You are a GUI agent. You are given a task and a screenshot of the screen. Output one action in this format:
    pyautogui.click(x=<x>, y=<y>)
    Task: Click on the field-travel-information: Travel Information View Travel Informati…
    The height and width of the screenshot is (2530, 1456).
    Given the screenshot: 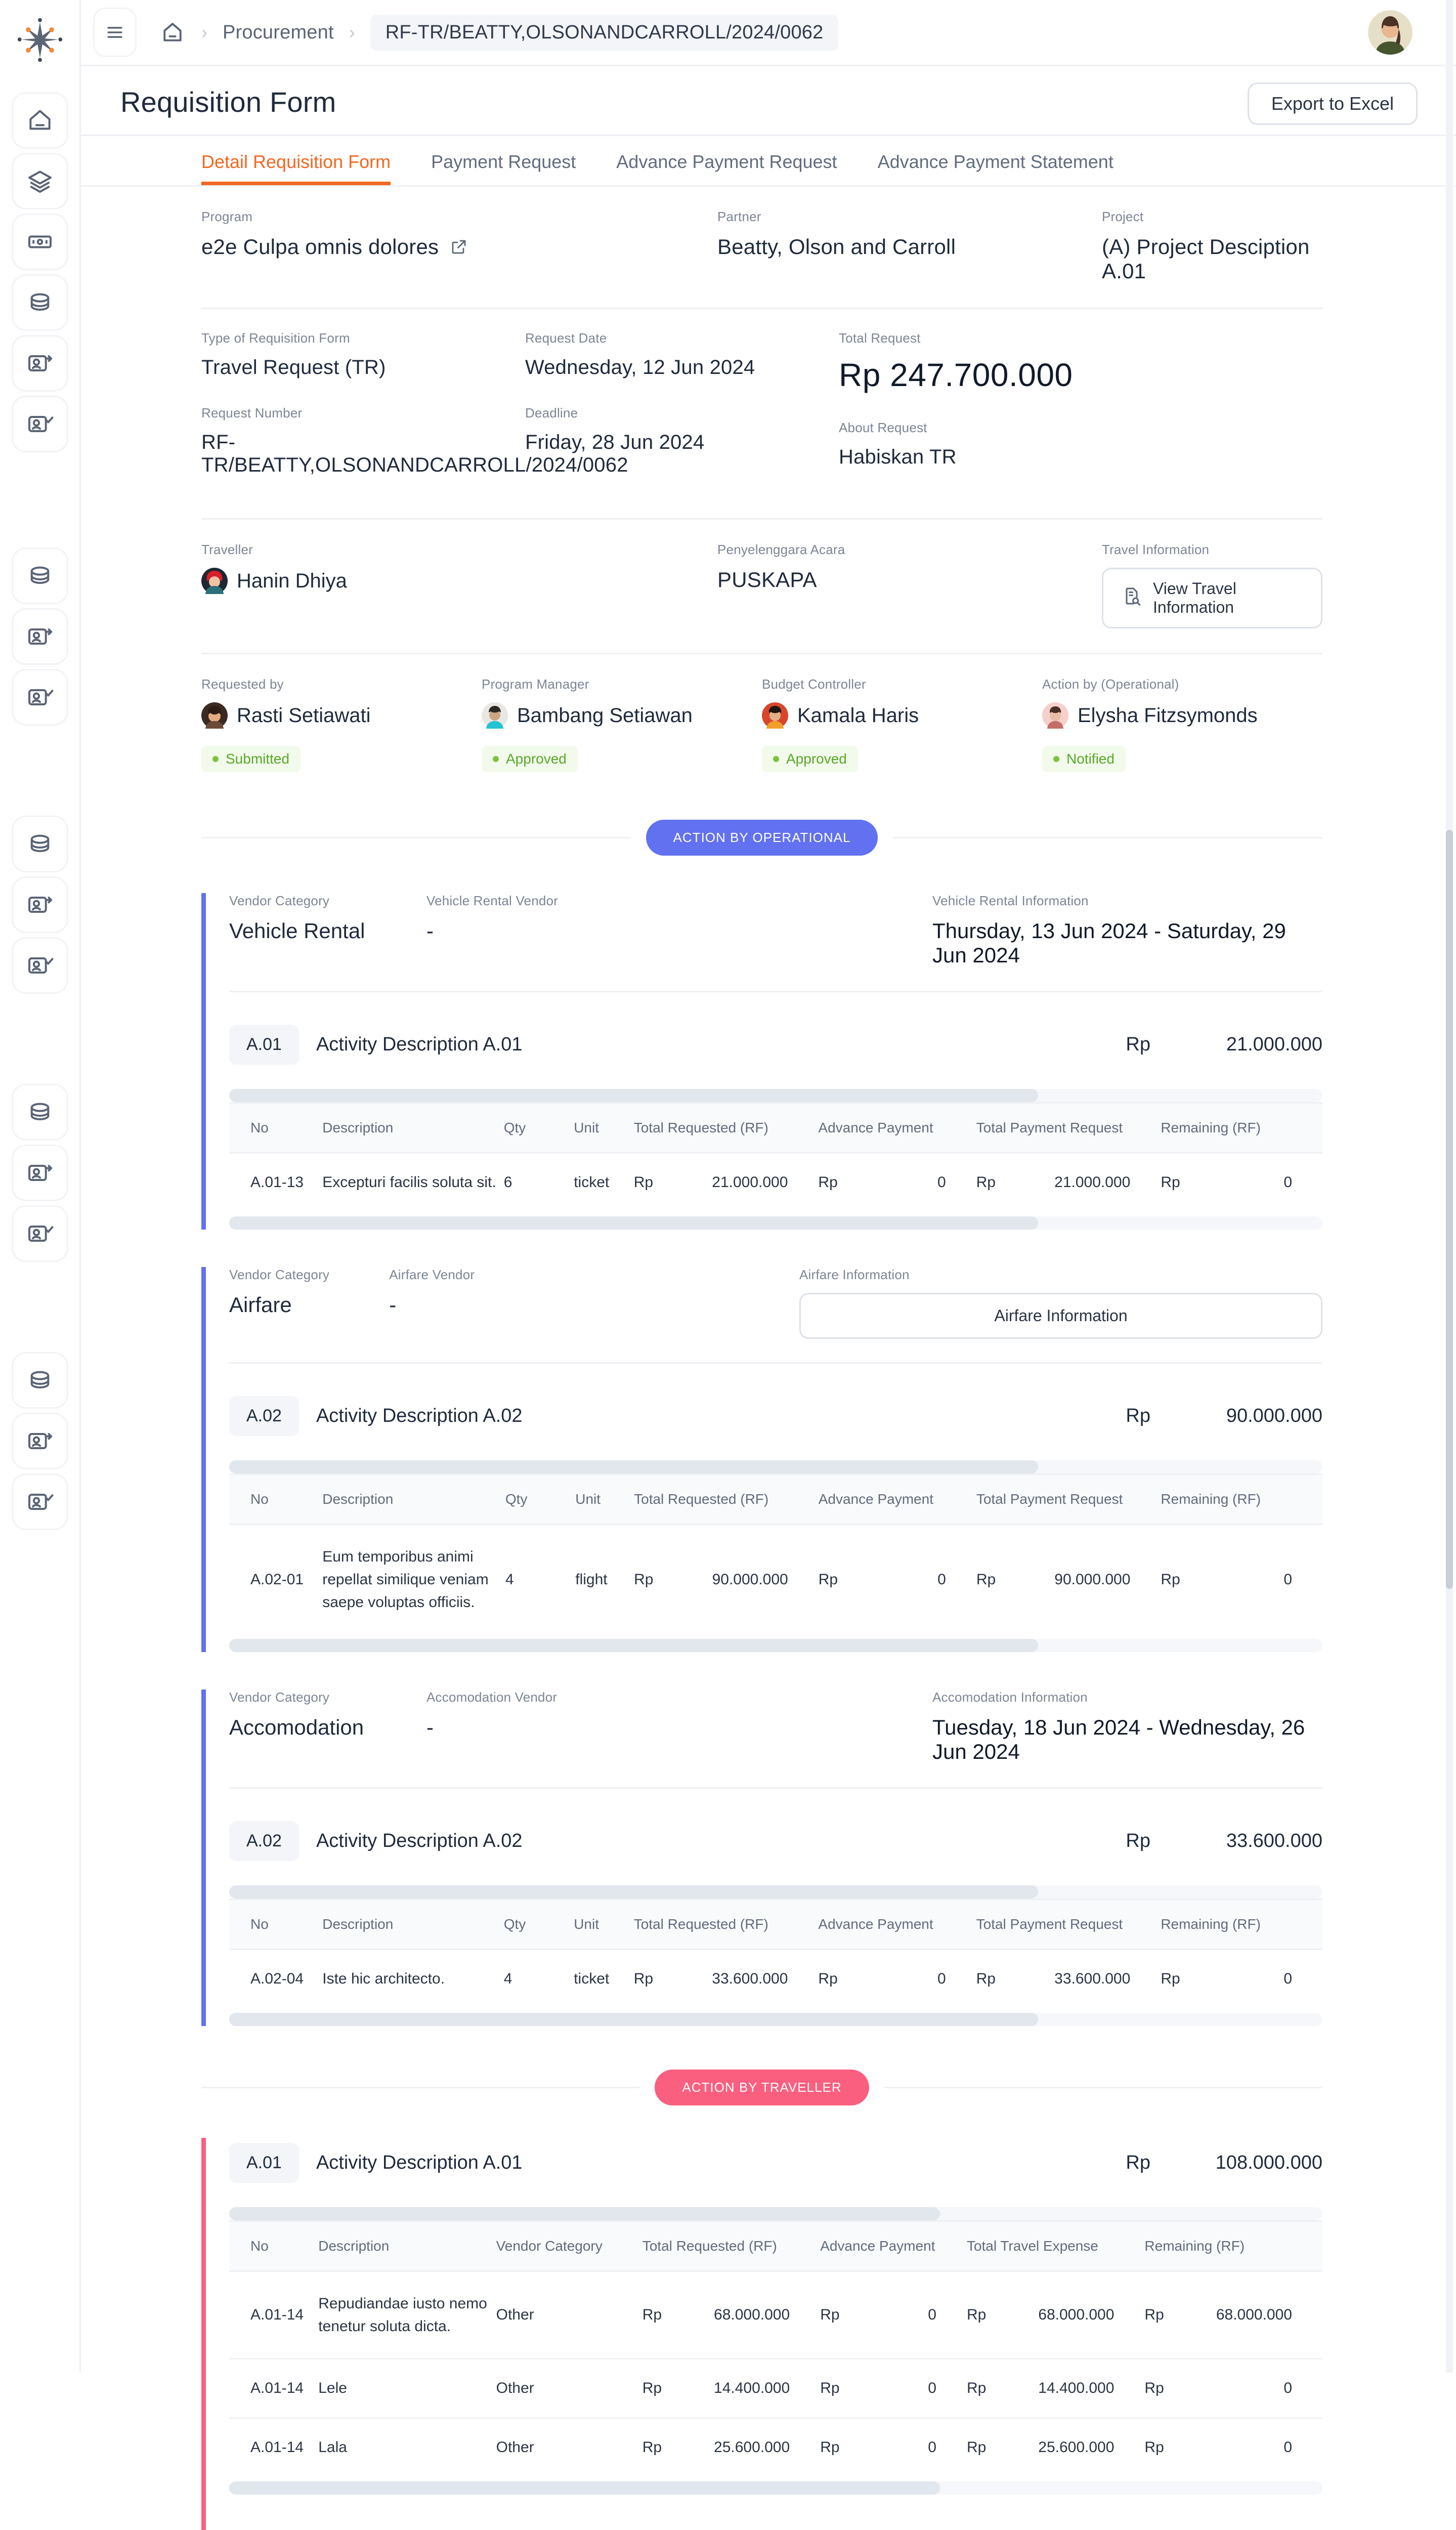 What is the action you would take?
    pyautogui.click(x=1212, y=585)
    